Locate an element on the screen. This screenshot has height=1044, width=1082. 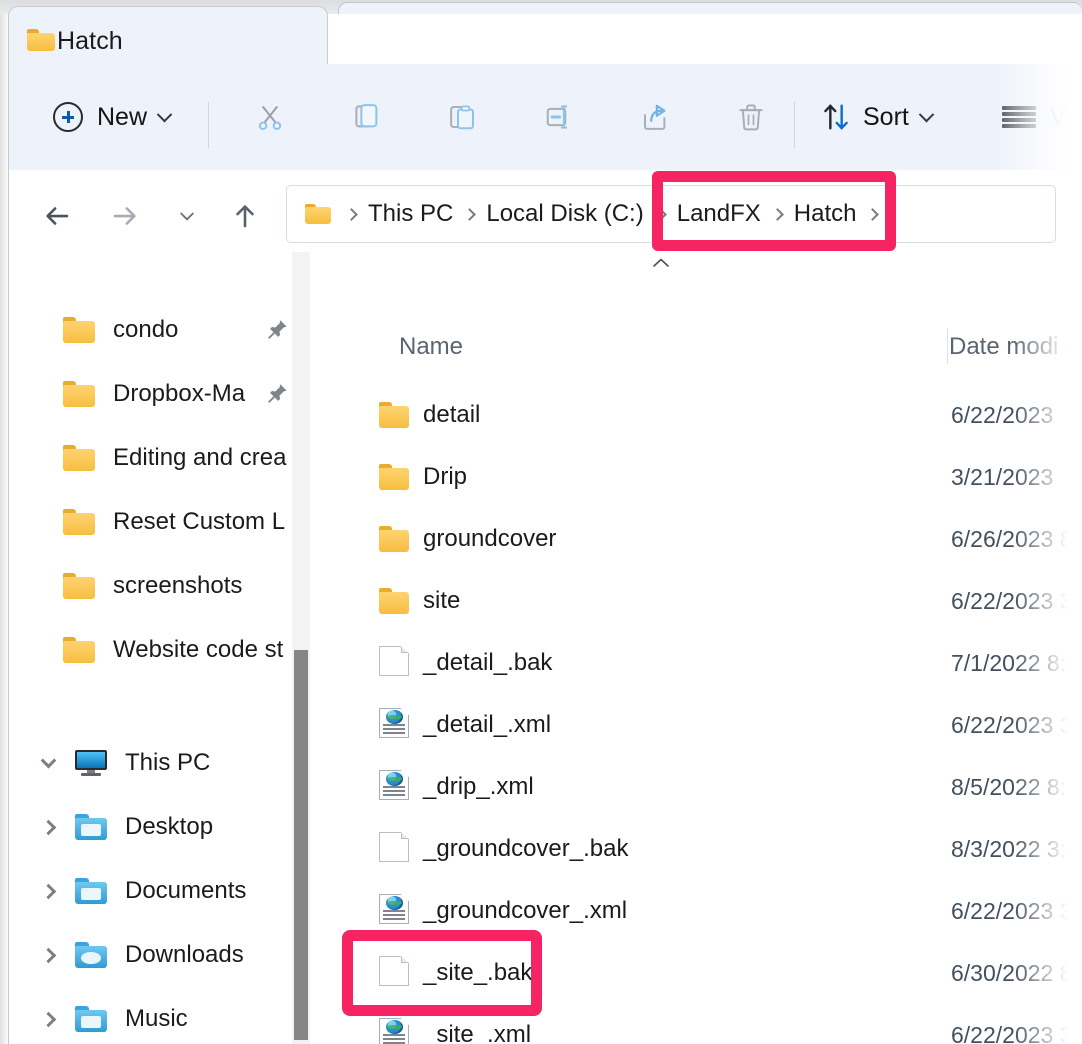
forward-button is located at coordinates (125, 216).